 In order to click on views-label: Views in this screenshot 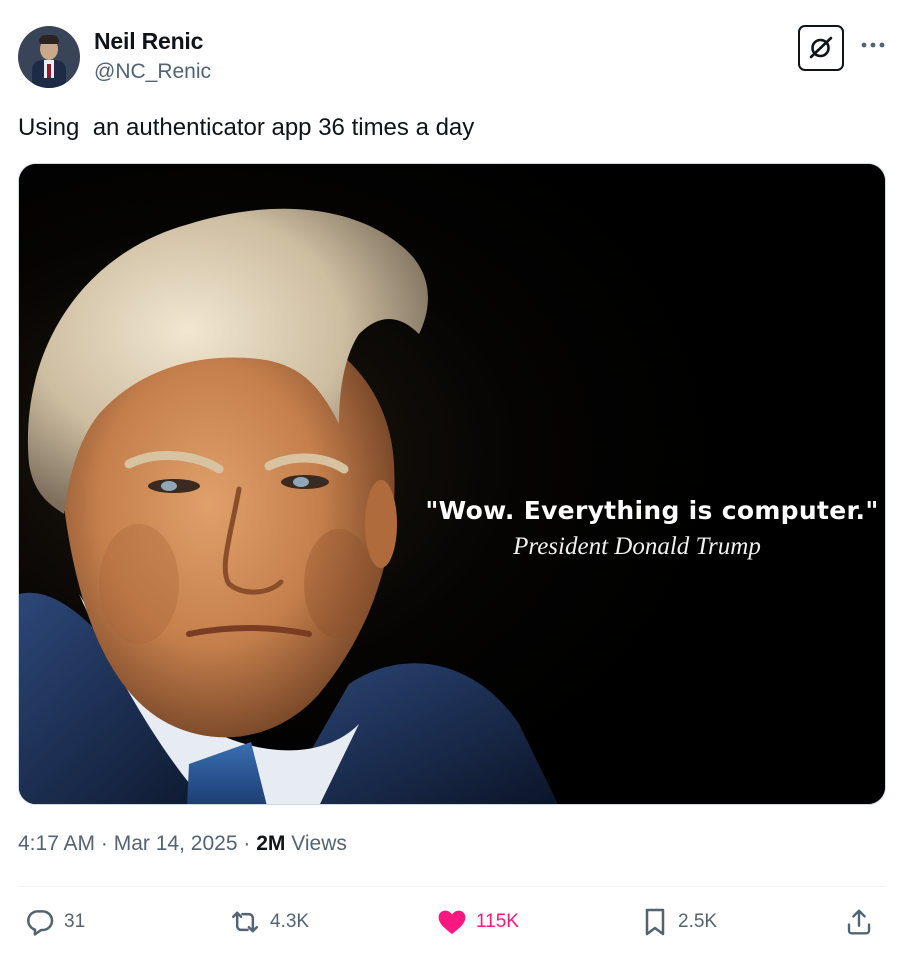, I will do `click(319, 843)`.